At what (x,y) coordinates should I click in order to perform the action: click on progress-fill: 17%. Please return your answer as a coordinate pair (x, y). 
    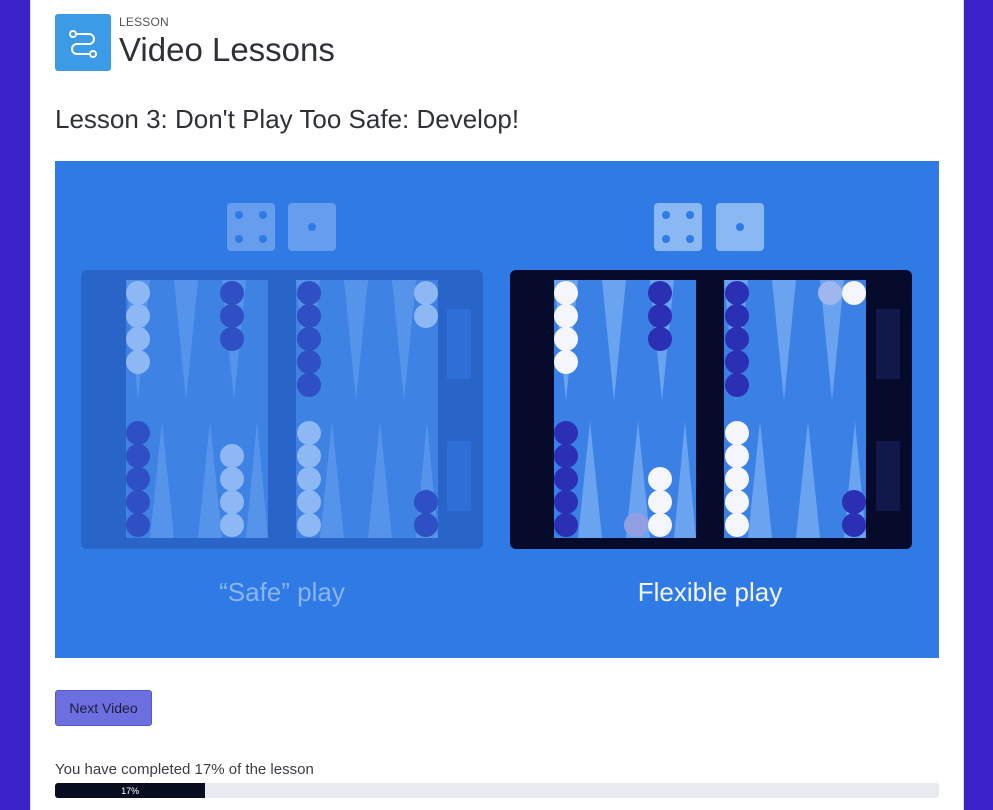
    Looking at the image, I should click on (130, 790).